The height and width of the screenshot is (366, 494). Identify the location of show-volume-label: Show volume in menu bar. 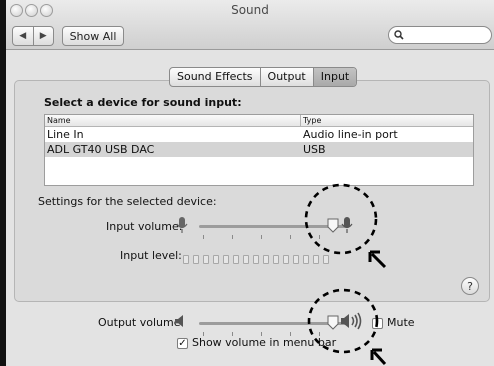
(264, 342).